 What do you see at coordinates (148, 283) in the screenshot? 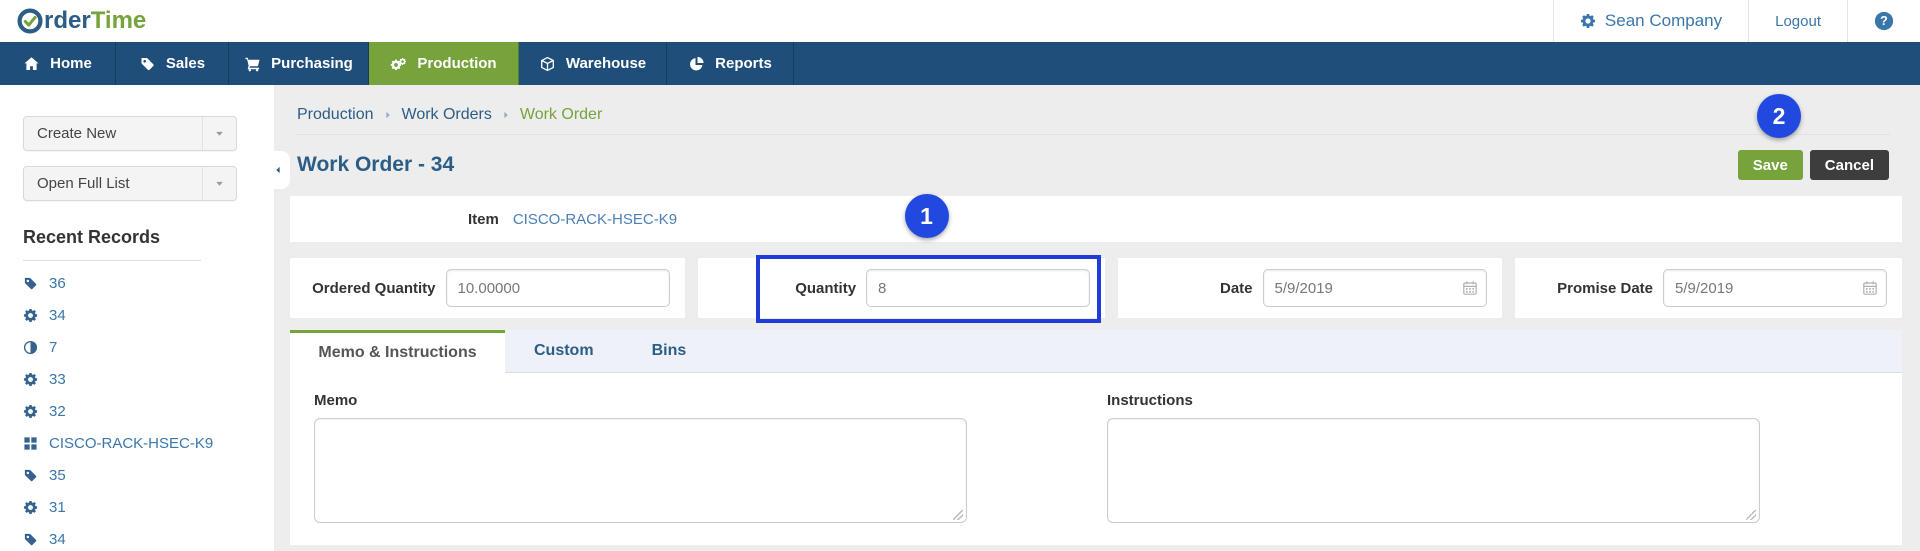
I see `recent-record-36: 36` at bounding box center [148, 283].